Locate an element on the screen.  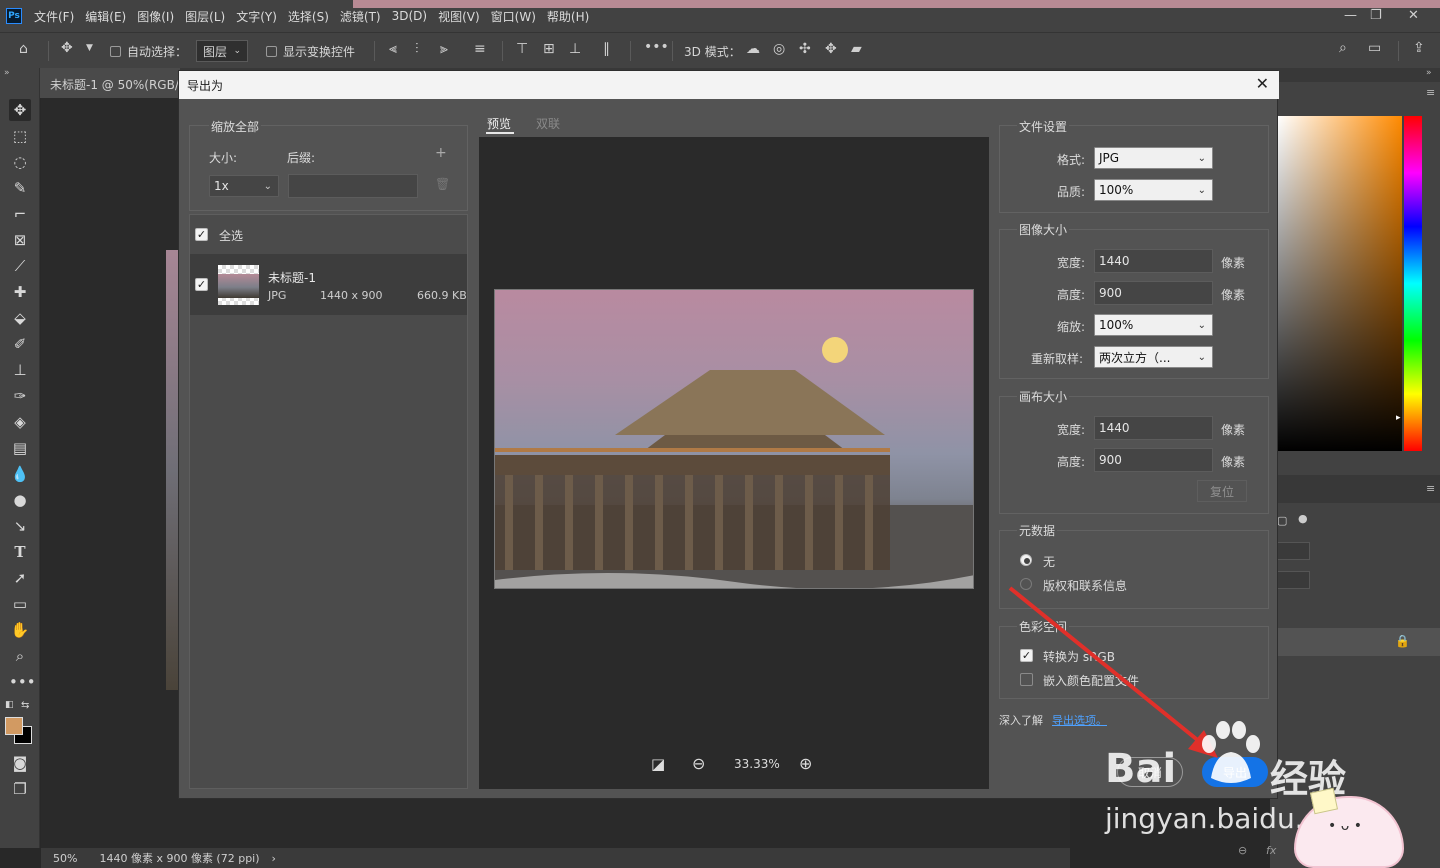
baidu-paw-icon is located at coordinates (1231, 752).